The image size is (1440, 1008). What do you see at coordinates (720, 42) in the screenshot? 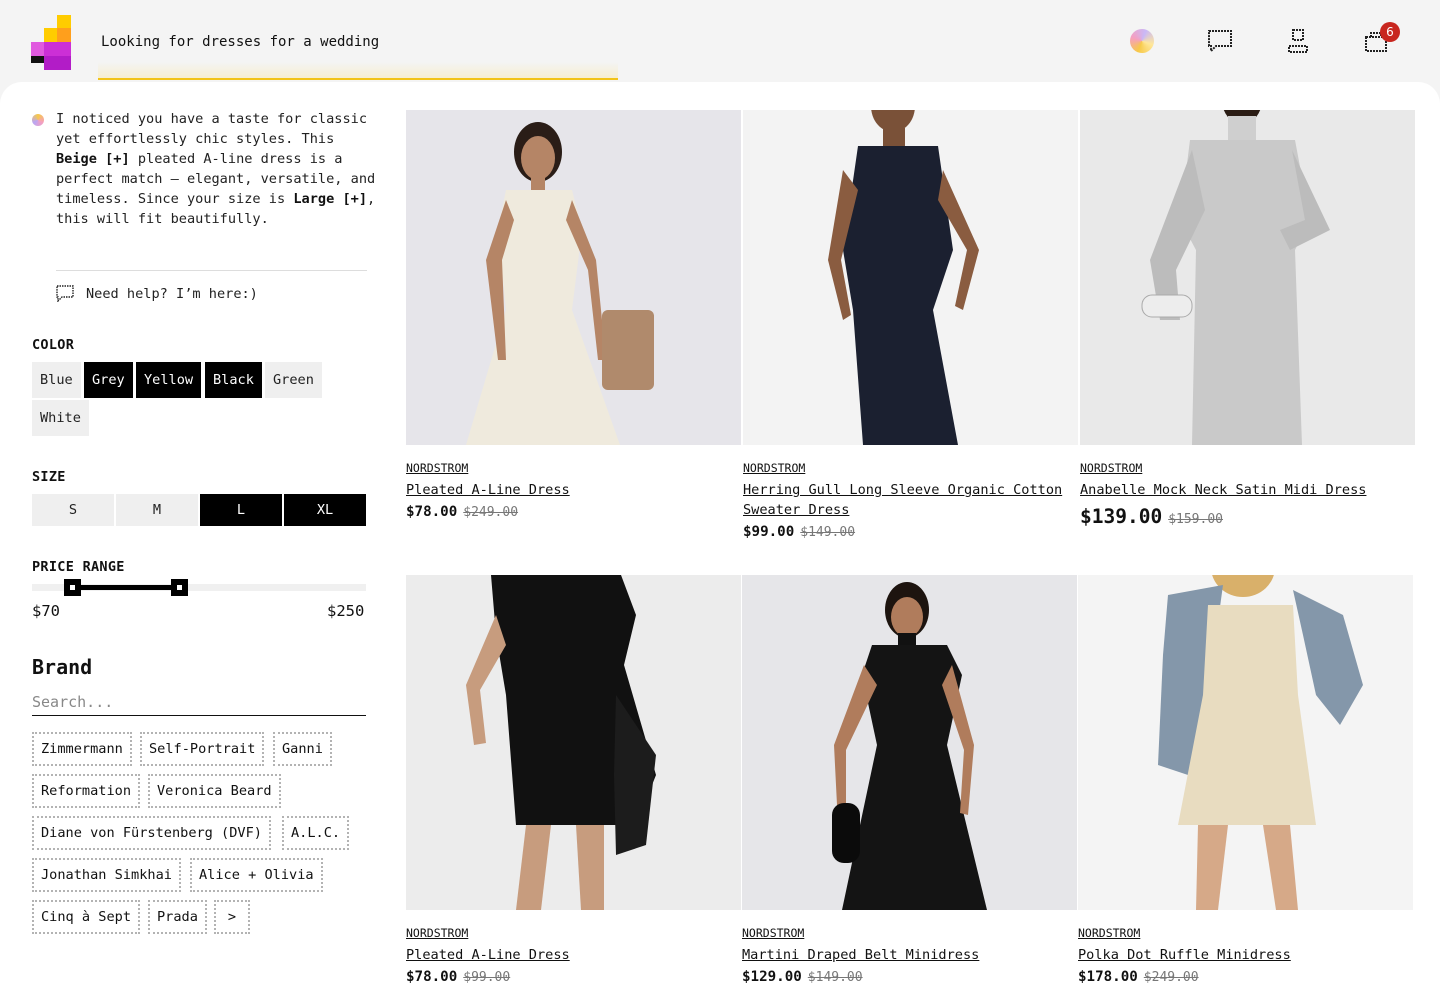
I see `top-header: Looking for dresses for a wedding 6` at bounding box center [720, 42].